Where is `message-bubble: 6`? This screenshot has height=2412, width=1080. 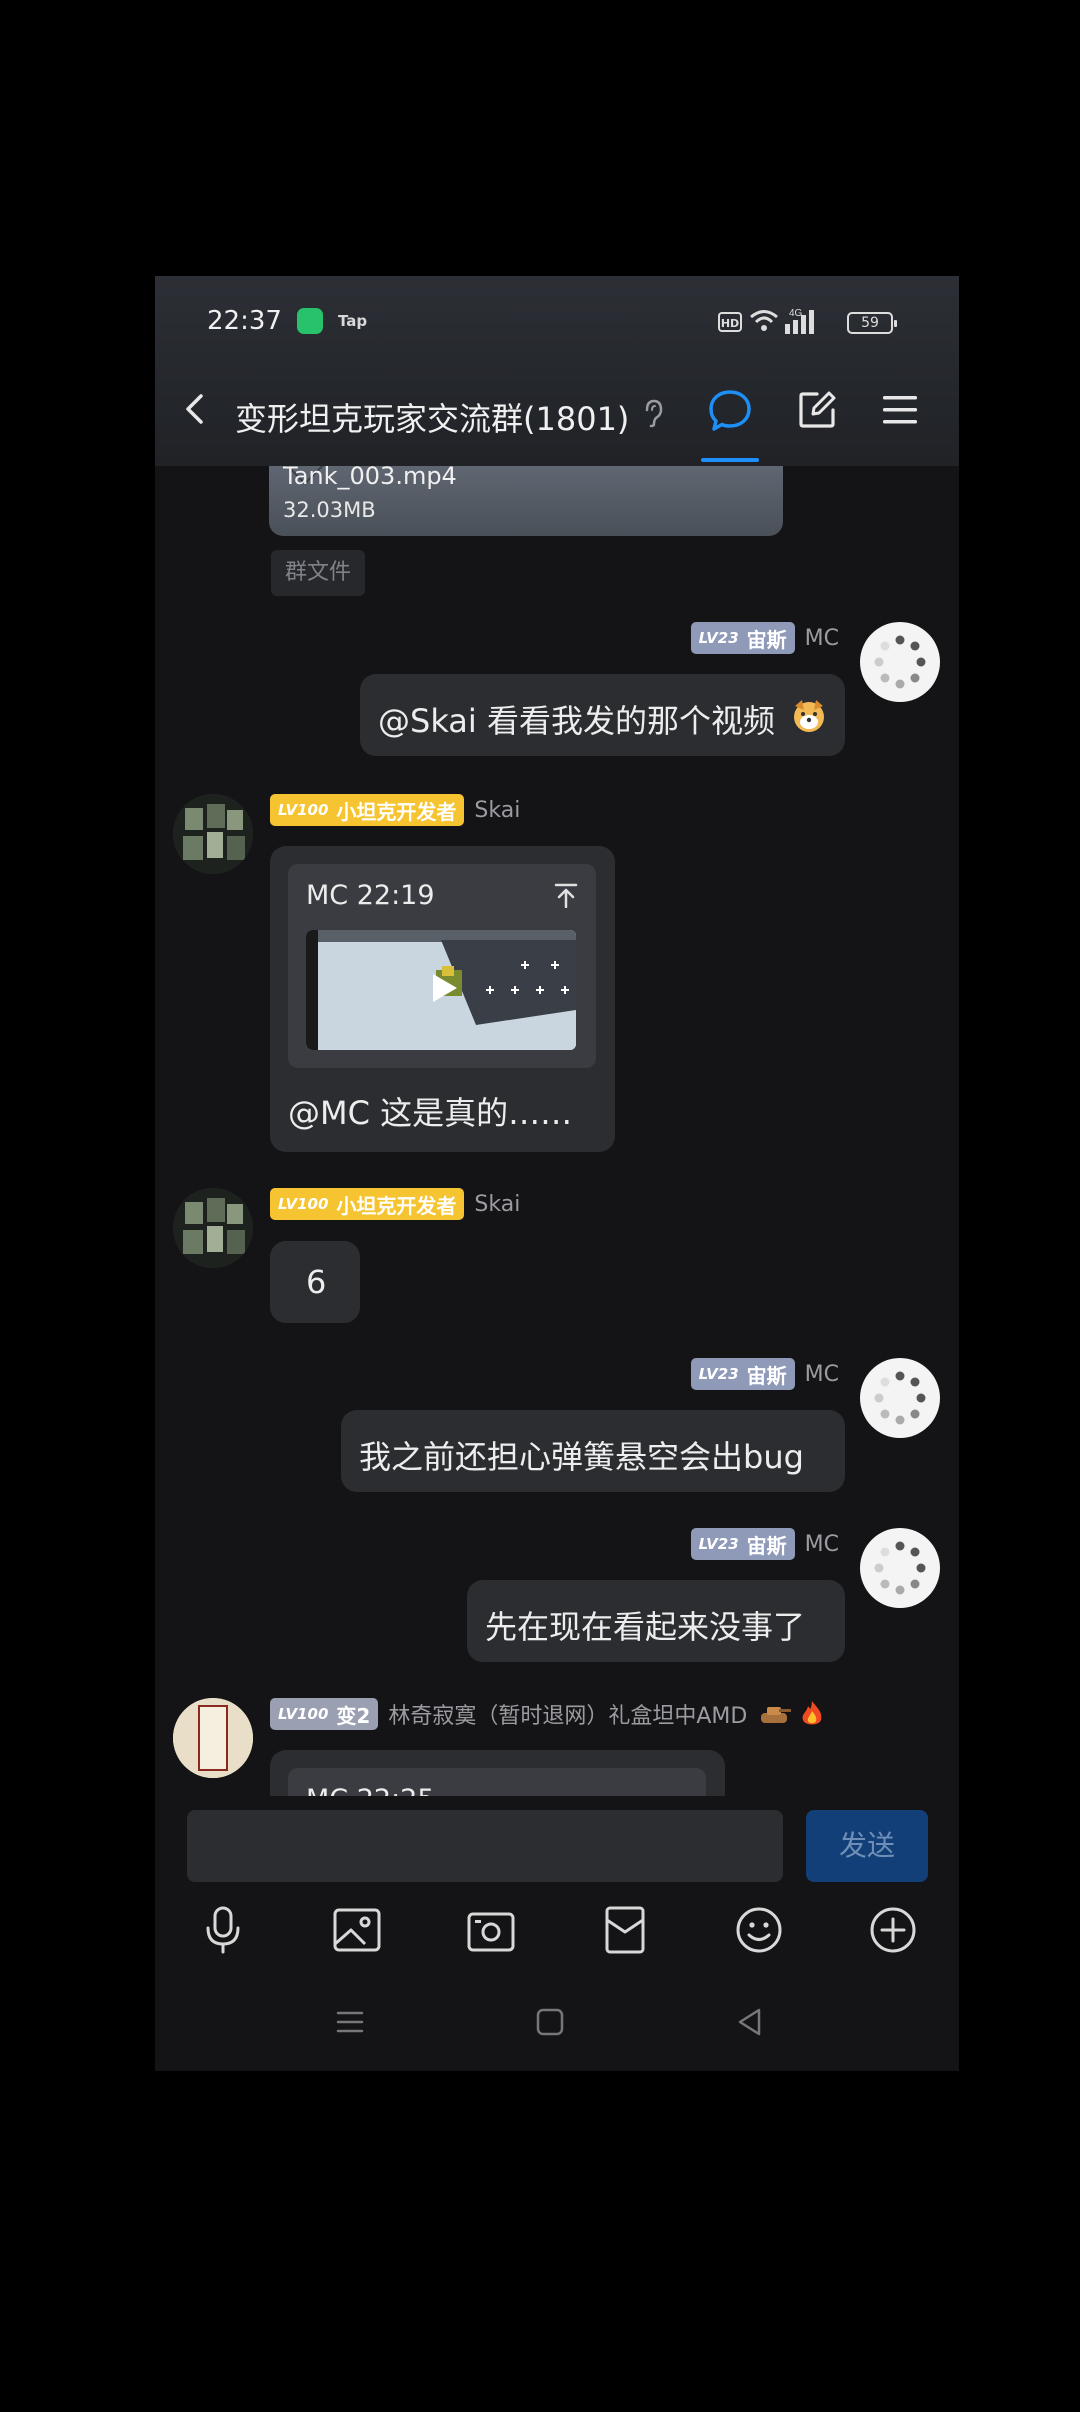
message-bubble: 6 is located at coordinates (315, 1282).